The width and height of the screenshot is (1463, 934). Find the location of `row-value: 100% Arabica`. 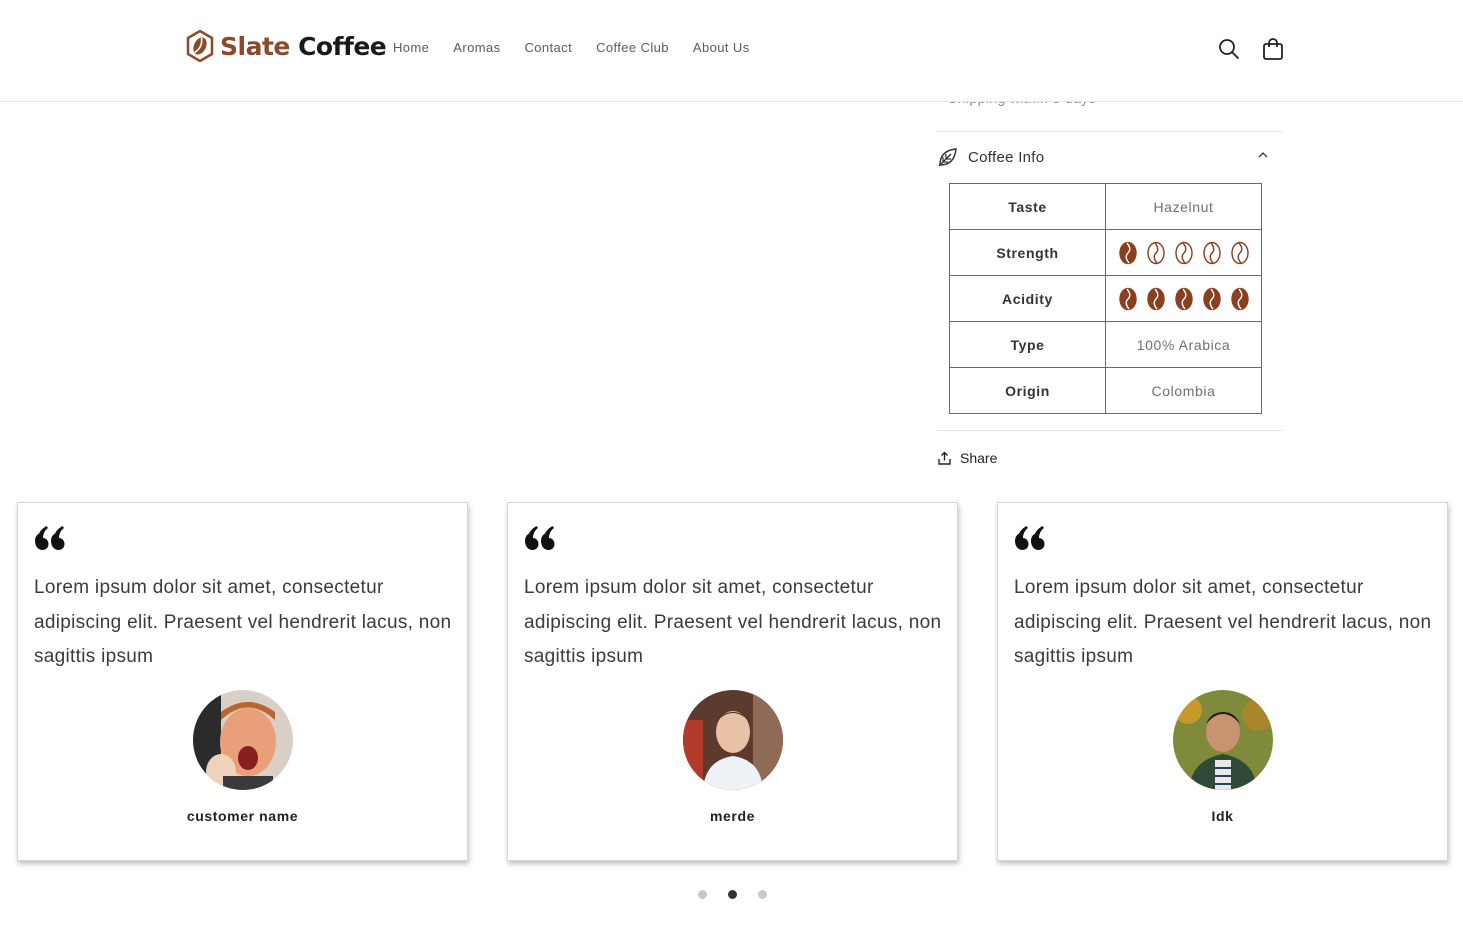

row-value: 100% Arabica is located at coordinates (1183, 344).